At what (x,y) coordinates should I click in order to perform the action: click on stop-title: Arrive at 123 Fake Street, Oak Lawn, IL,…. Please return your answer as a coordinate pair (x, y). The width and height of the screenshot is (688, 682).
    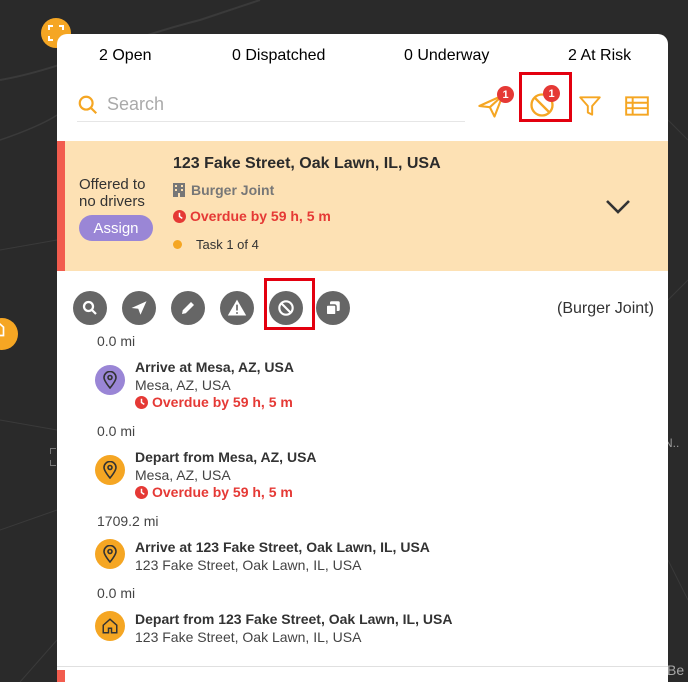
    Looking at the image, I should click on (282, 547).